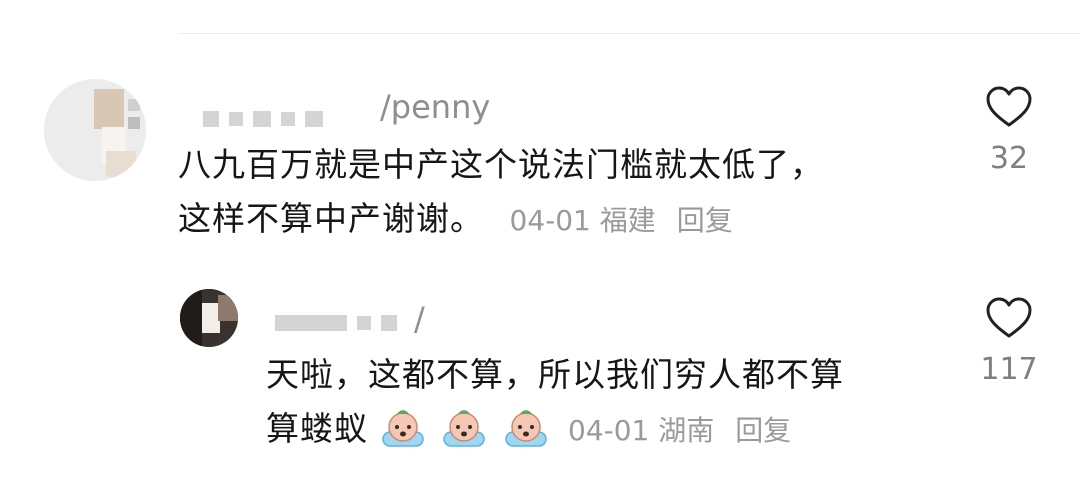 The image size is (1080, 495). Describe the element at coordinates (419, 319) in the screenshot. I see `username: /` at that location.